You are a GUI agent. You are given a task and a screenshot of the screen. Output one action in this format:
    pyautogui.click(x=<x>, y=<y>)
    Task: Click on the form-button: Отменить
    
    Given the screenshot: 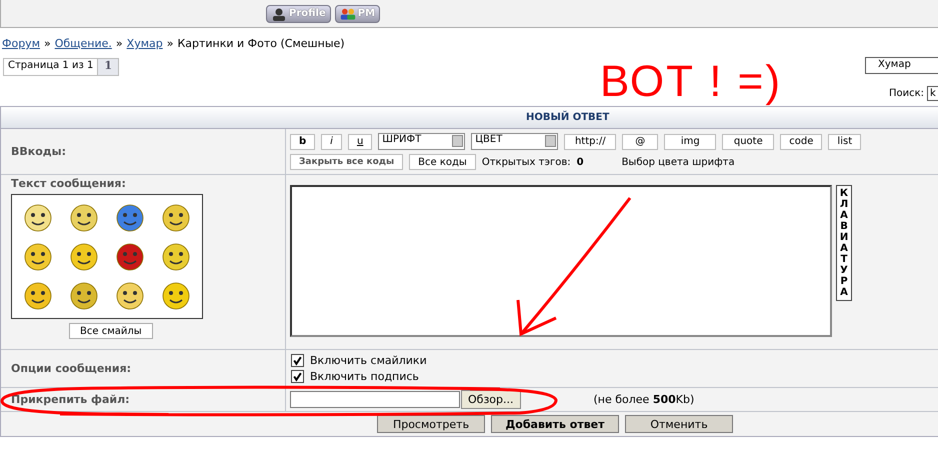 What is the action you would take?
    pyautogui.click(x=679, y=424)
    